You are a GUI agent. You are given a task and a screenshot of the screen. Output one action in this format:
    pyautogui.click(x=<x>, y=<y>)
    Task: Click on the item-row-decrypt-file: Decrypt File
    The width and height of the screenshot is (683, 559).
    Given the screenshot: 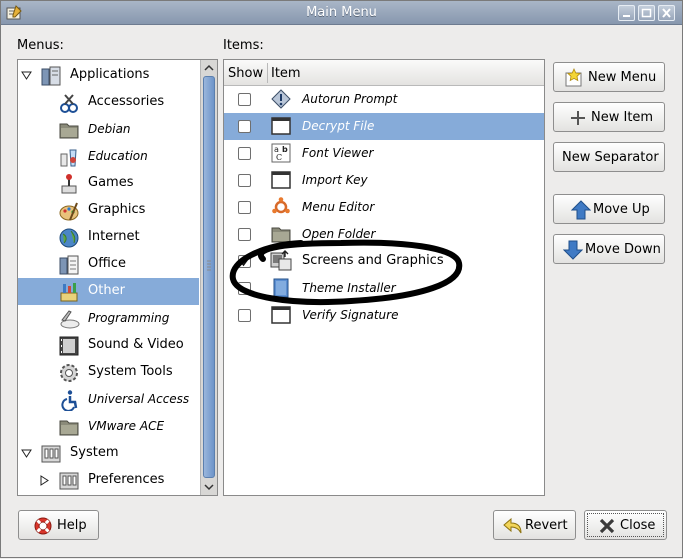 What is the action you would take?
    pyautogui.click(x=384, y=126)
    